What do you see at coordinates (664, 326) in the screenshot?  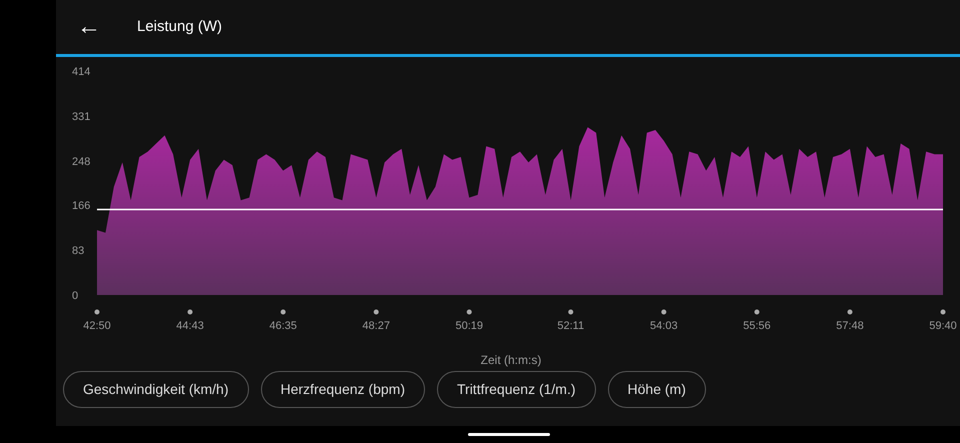 I see `axis-label: 54:03` at bounding box center [664, 326].